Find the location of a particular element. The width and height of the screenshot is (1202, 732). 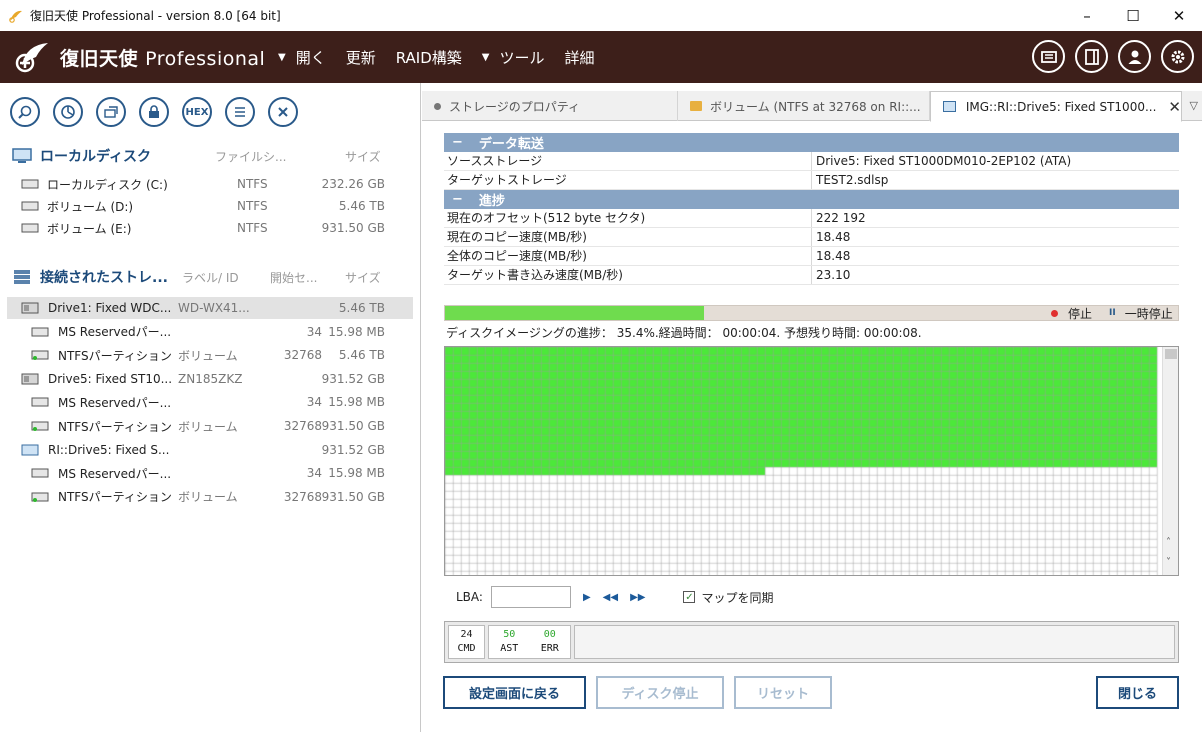

status-counters: 24 CMD 50 AST 00 ERR is located at coordinates (811, 642).